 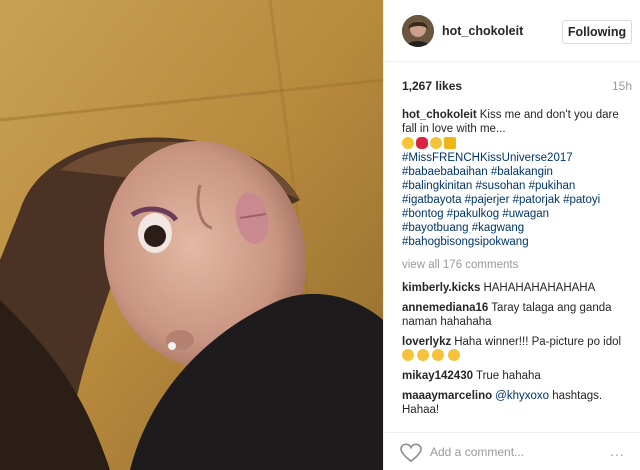 I want to click on comment-item: maaaymarcelino @khyxoxo hashtags. Hahaa!, so click(x=515, y=403).